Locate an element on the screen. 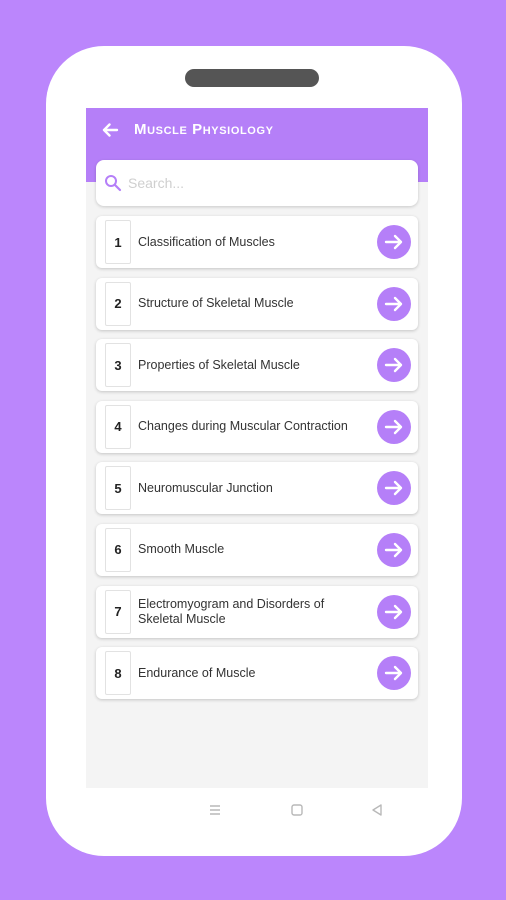  chapter-item: 1 Classification of Muscles is located at coordinates (257, 242).